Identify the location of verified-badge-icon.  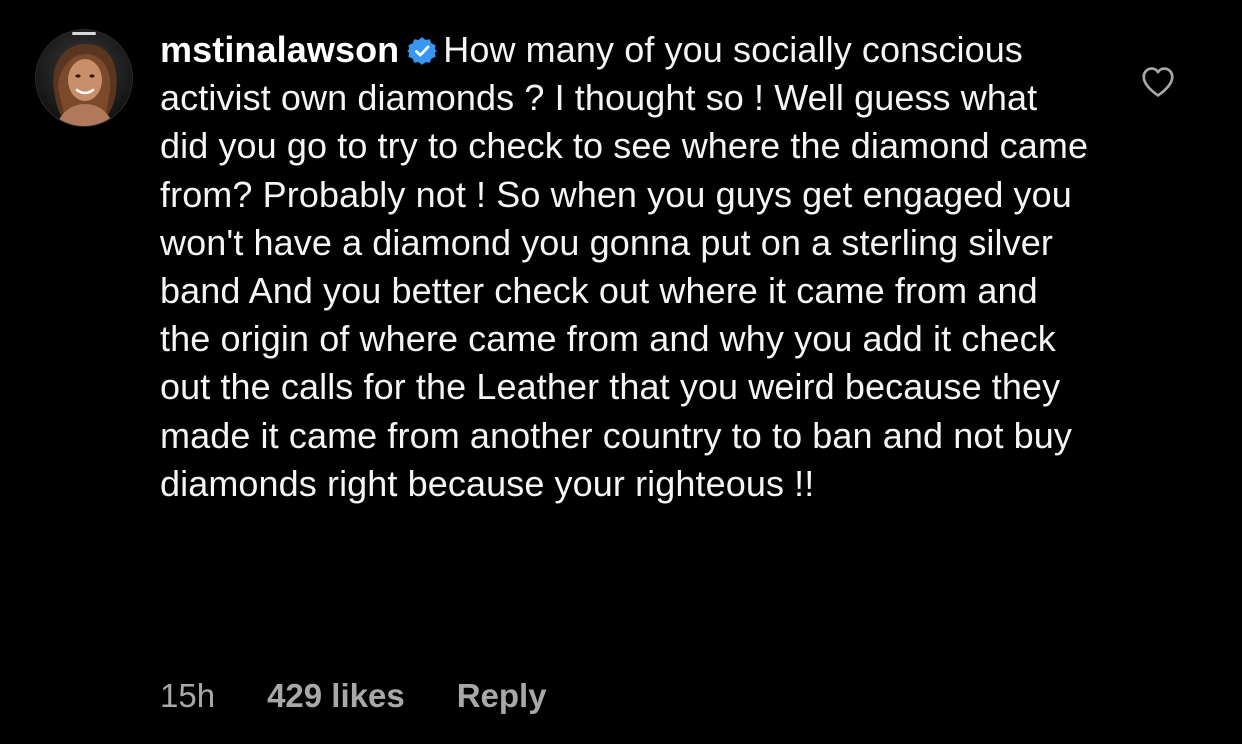
(422, 51).